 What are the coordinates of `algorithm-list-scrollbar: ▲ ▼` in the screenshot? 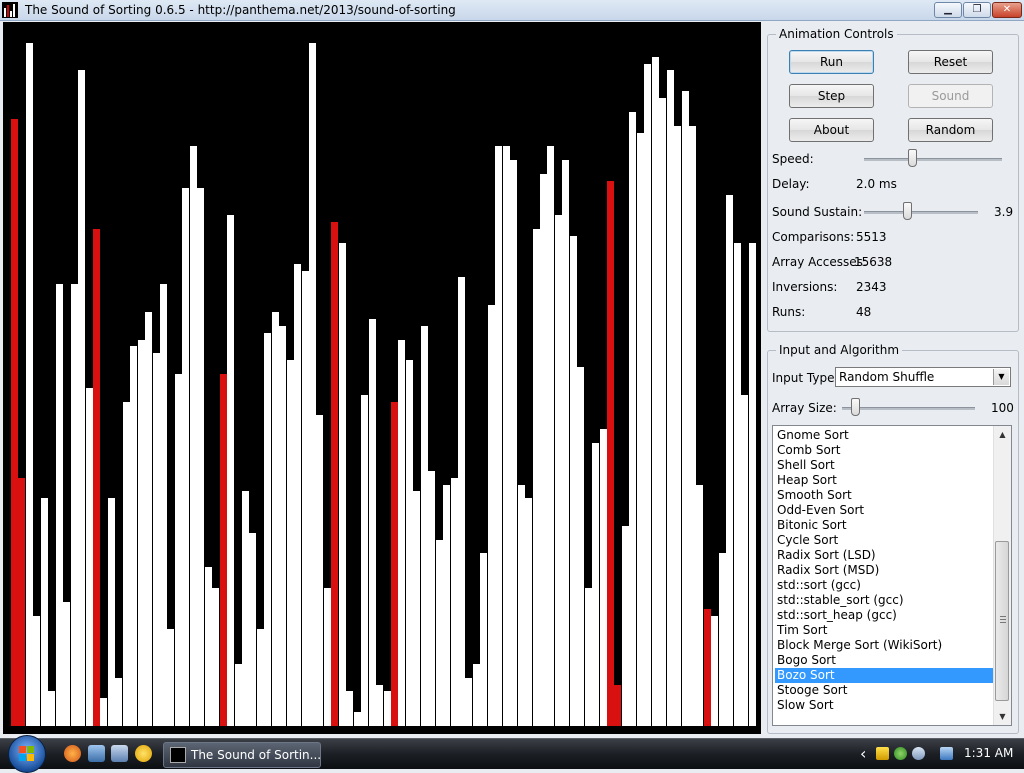 It's located at (1002, 575).